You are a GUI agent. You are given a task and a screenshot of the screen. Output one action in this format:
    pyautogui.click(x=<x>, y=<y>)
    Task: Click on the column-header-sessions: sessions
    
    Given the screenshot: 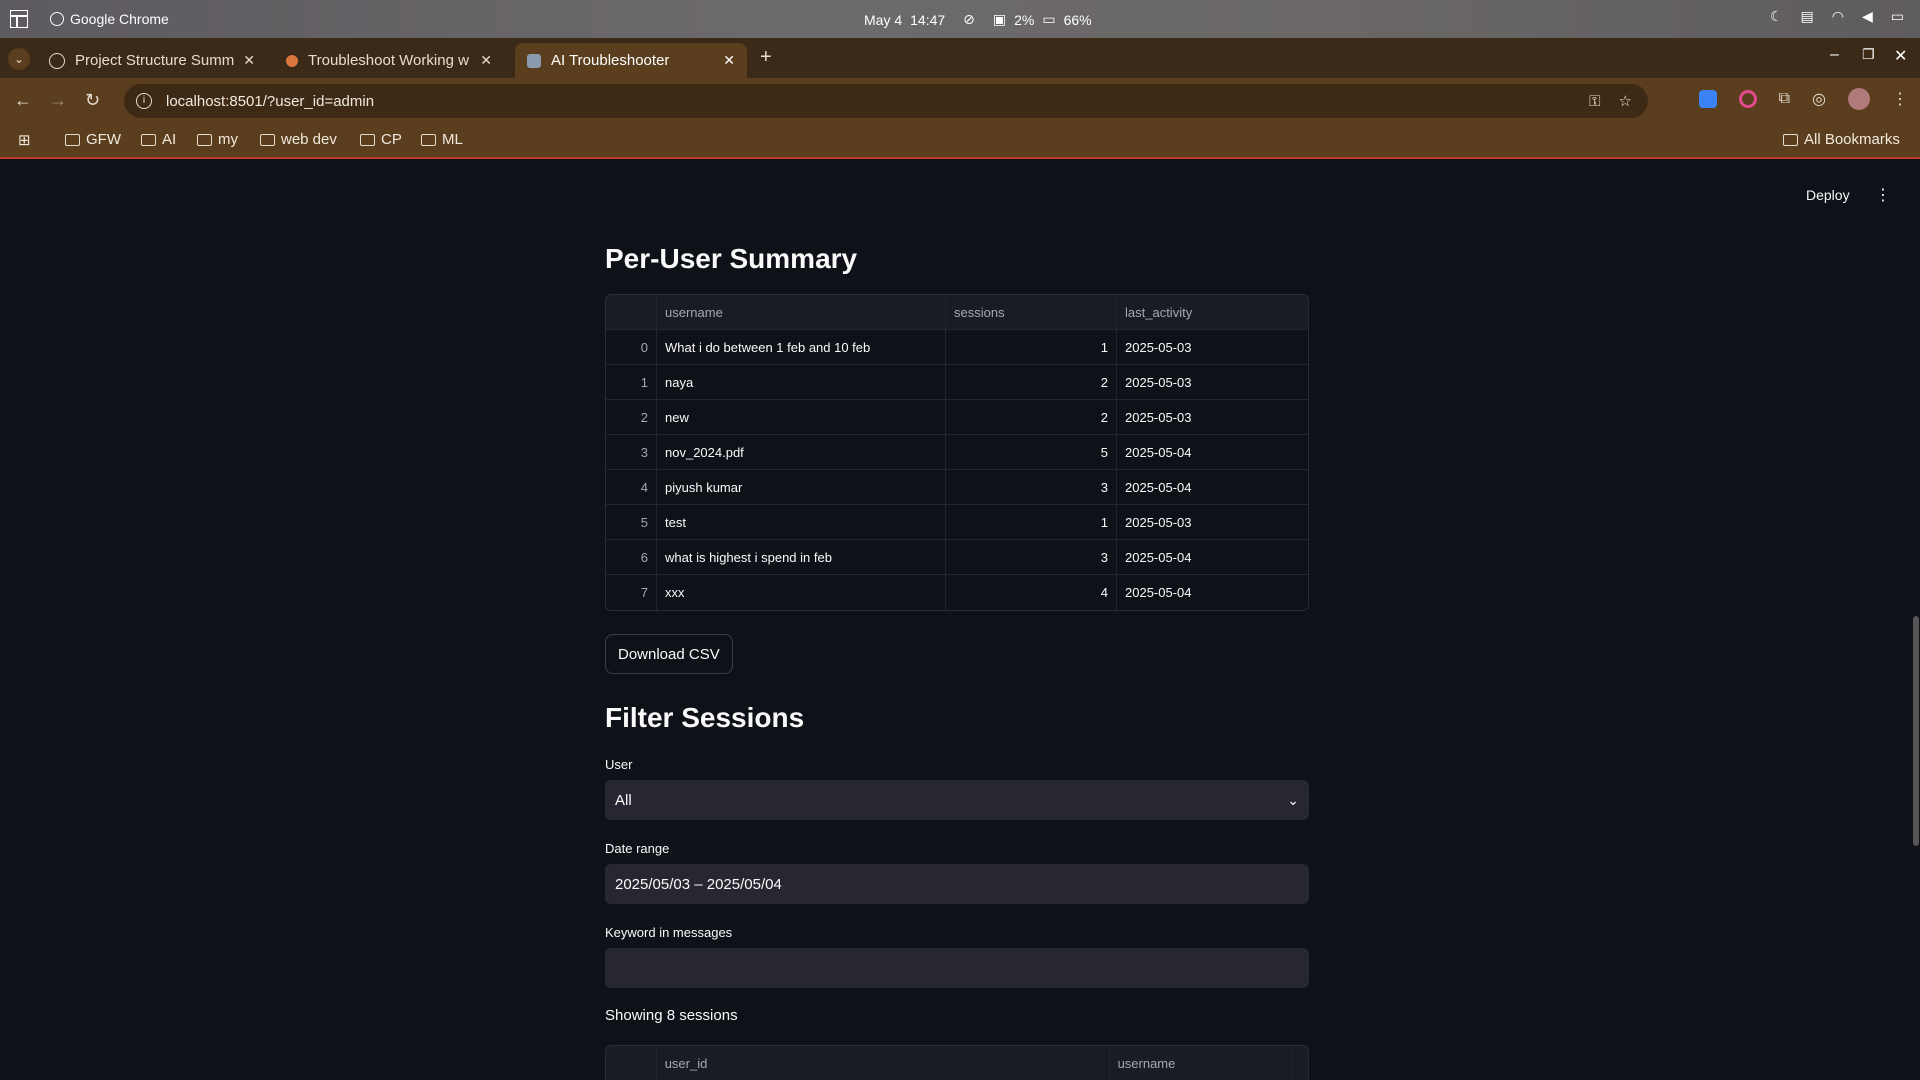 What is the action you would take?
    pyautogui.click(x=1031, y=312)
    